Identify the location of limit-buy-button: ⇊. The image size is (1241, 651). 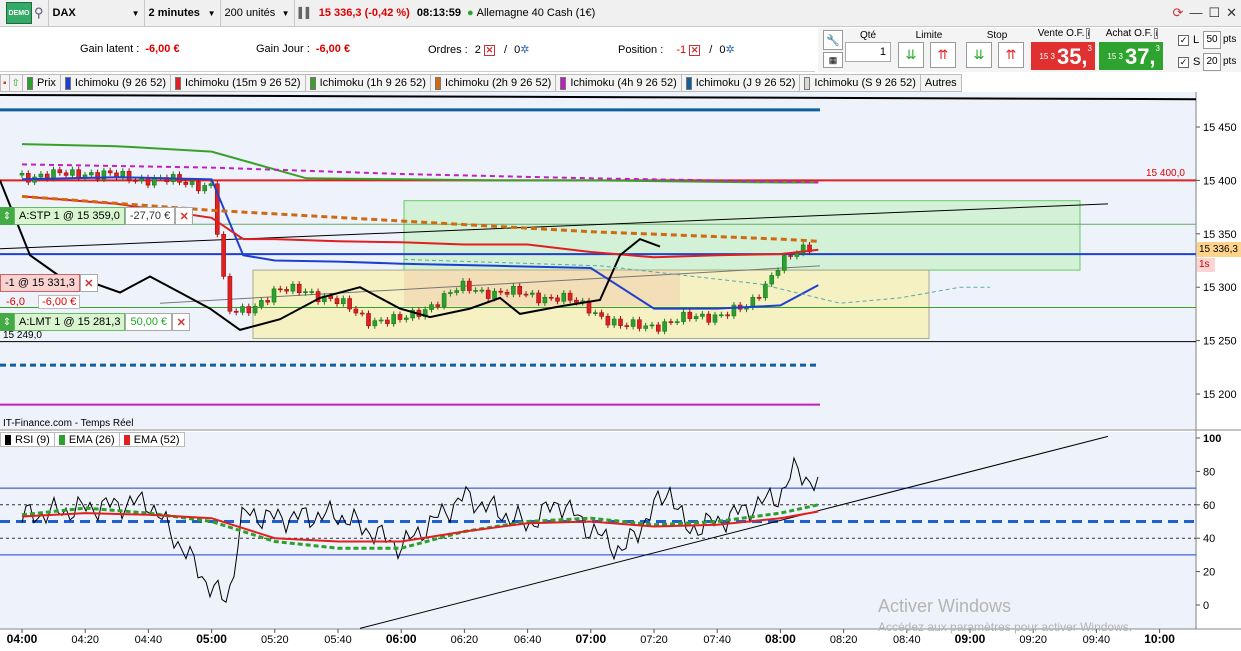
(911, 55).